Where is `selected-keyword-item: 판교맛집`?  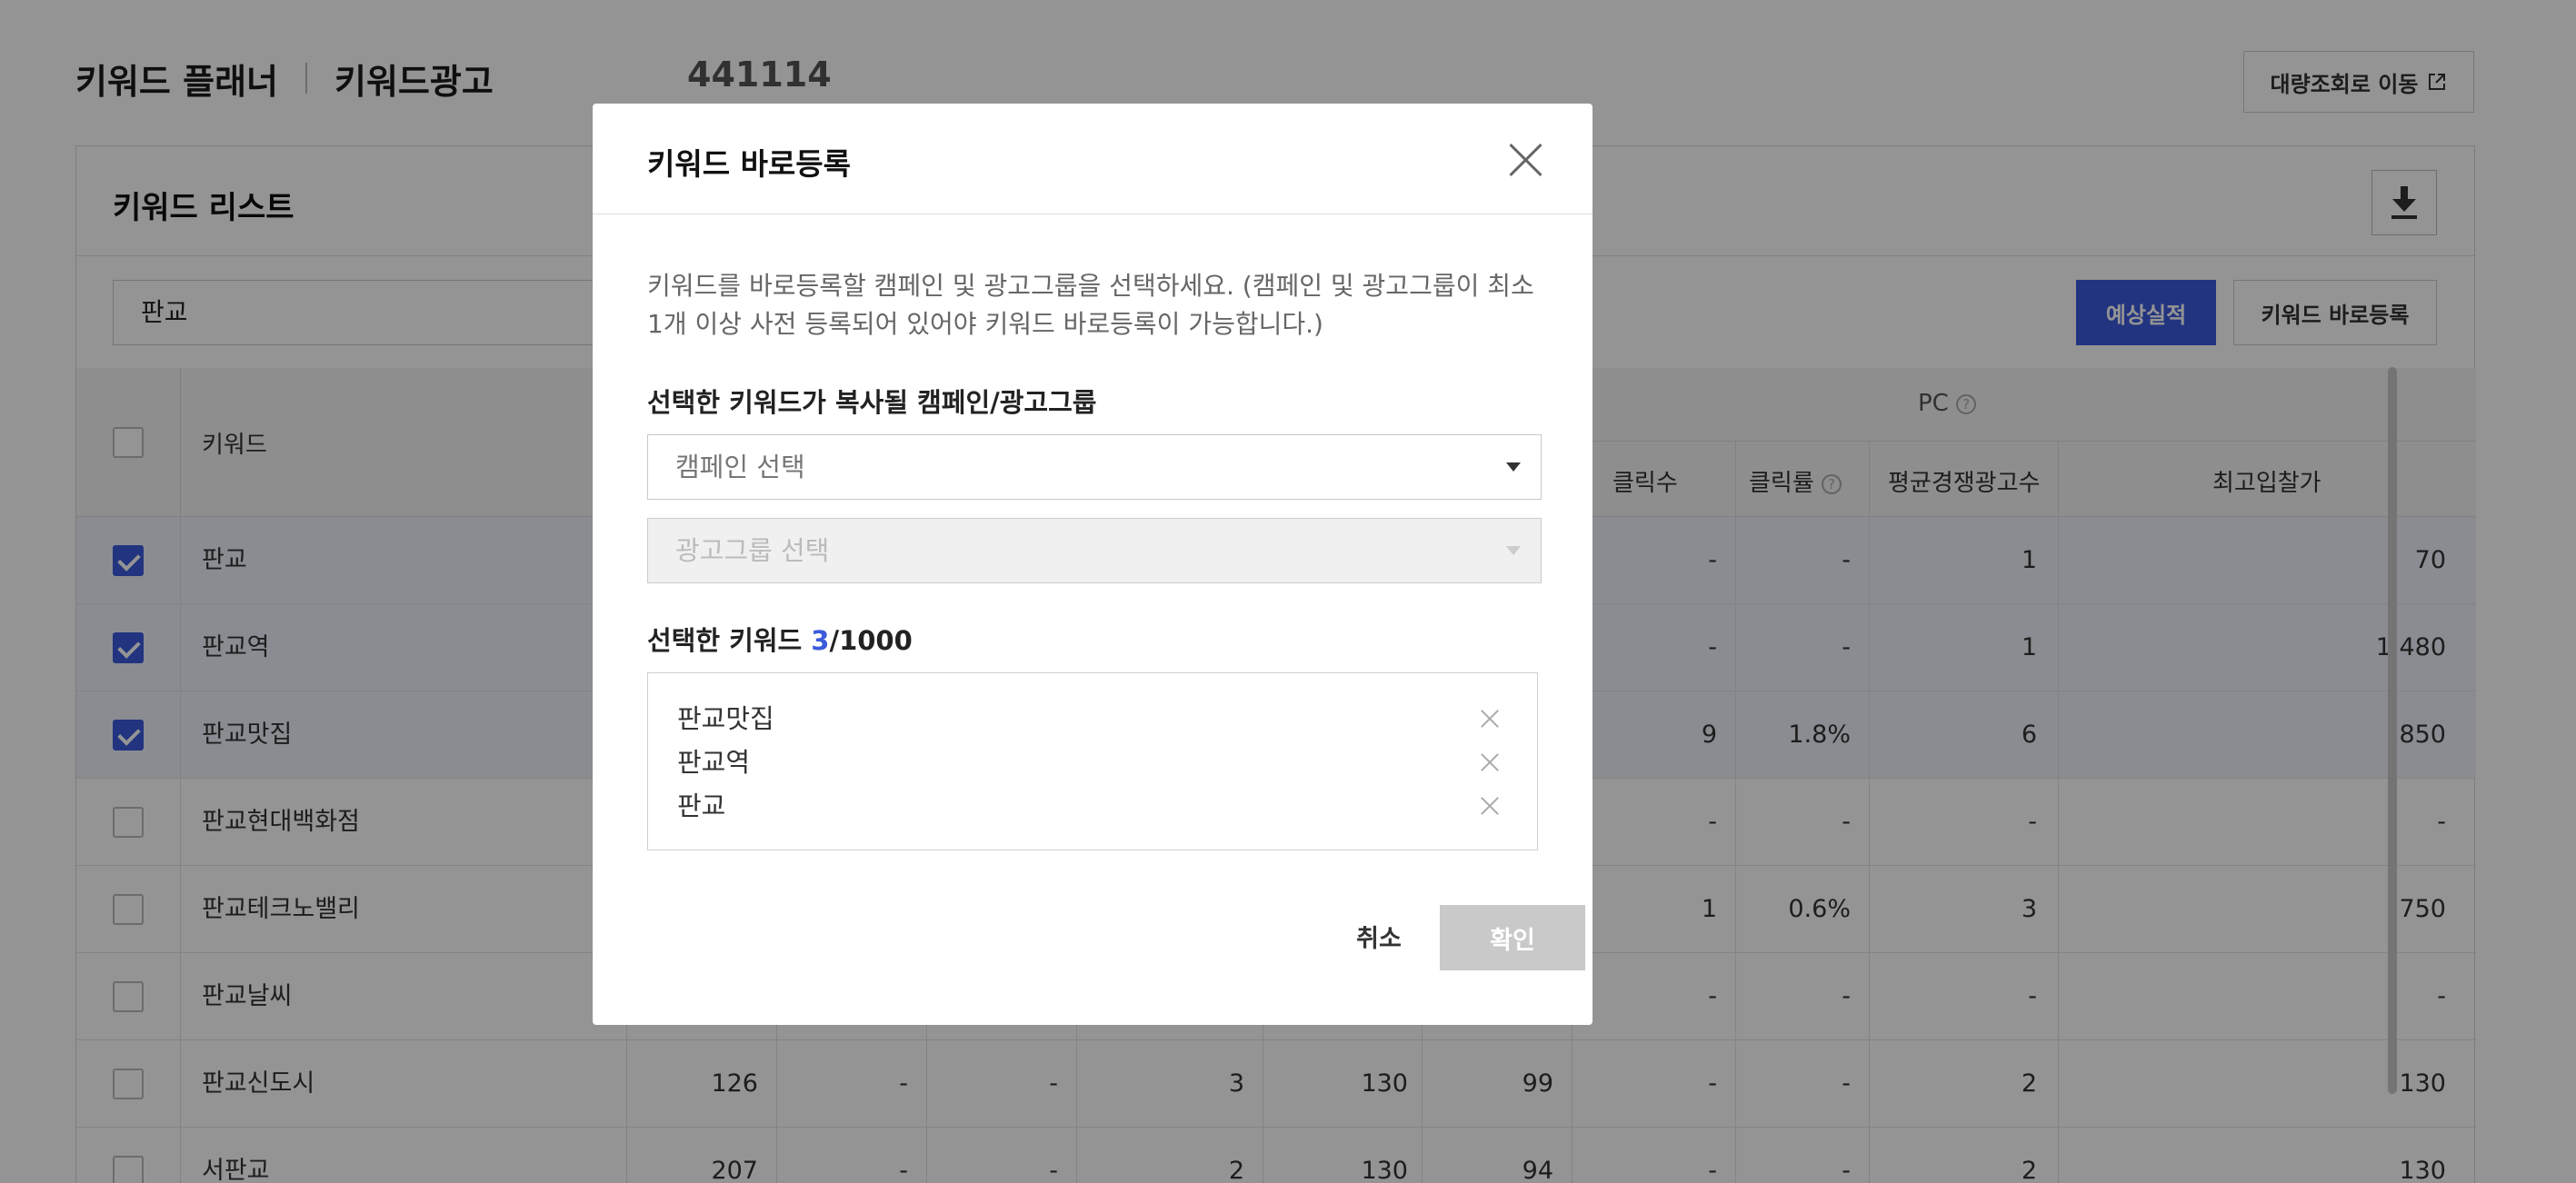 selected-keyword-item: 판교맛집 is located at coordinates (1092, 719).